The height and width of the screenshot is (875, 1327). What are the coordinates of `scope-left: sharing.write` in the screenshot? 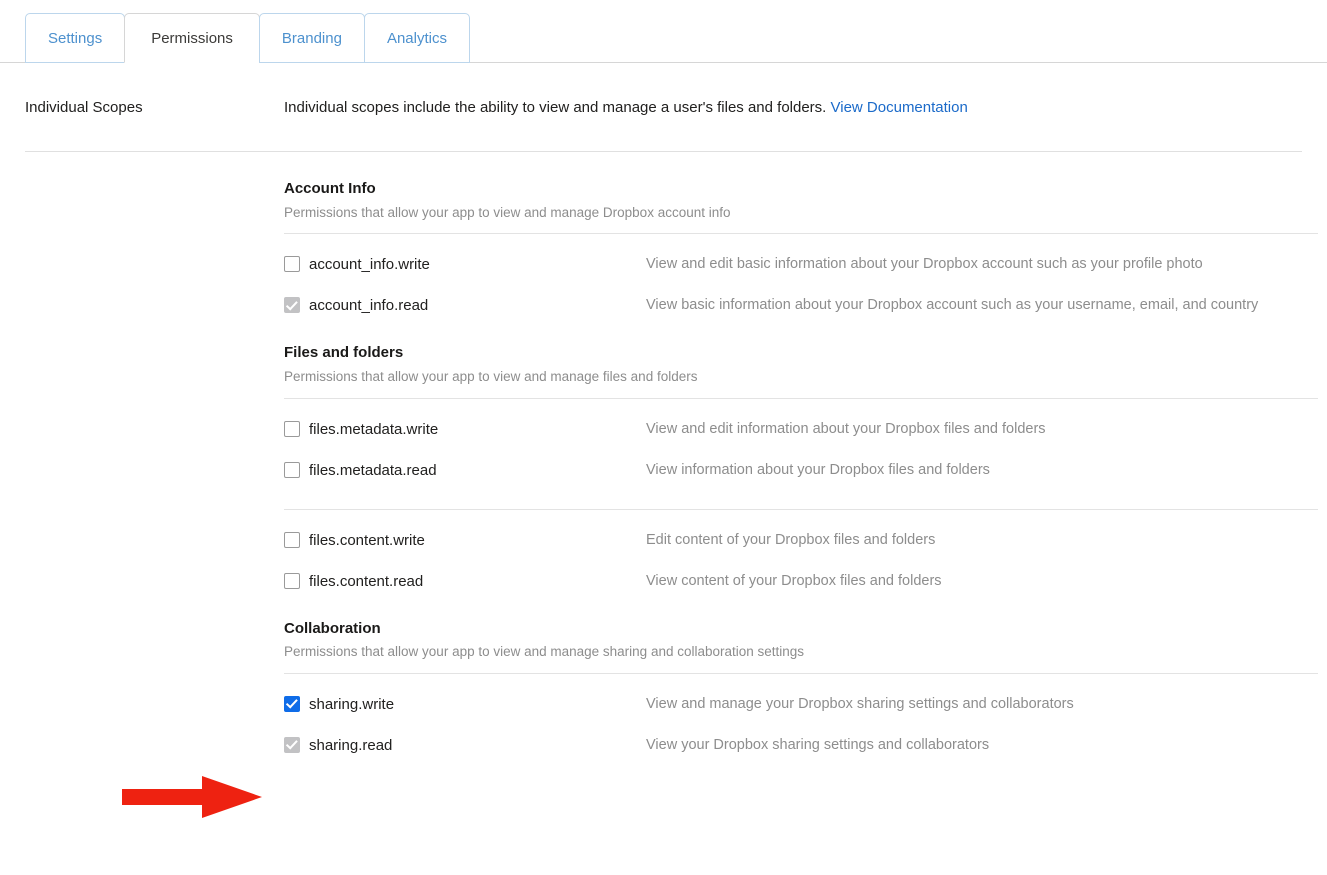 It's located at (465, 704).